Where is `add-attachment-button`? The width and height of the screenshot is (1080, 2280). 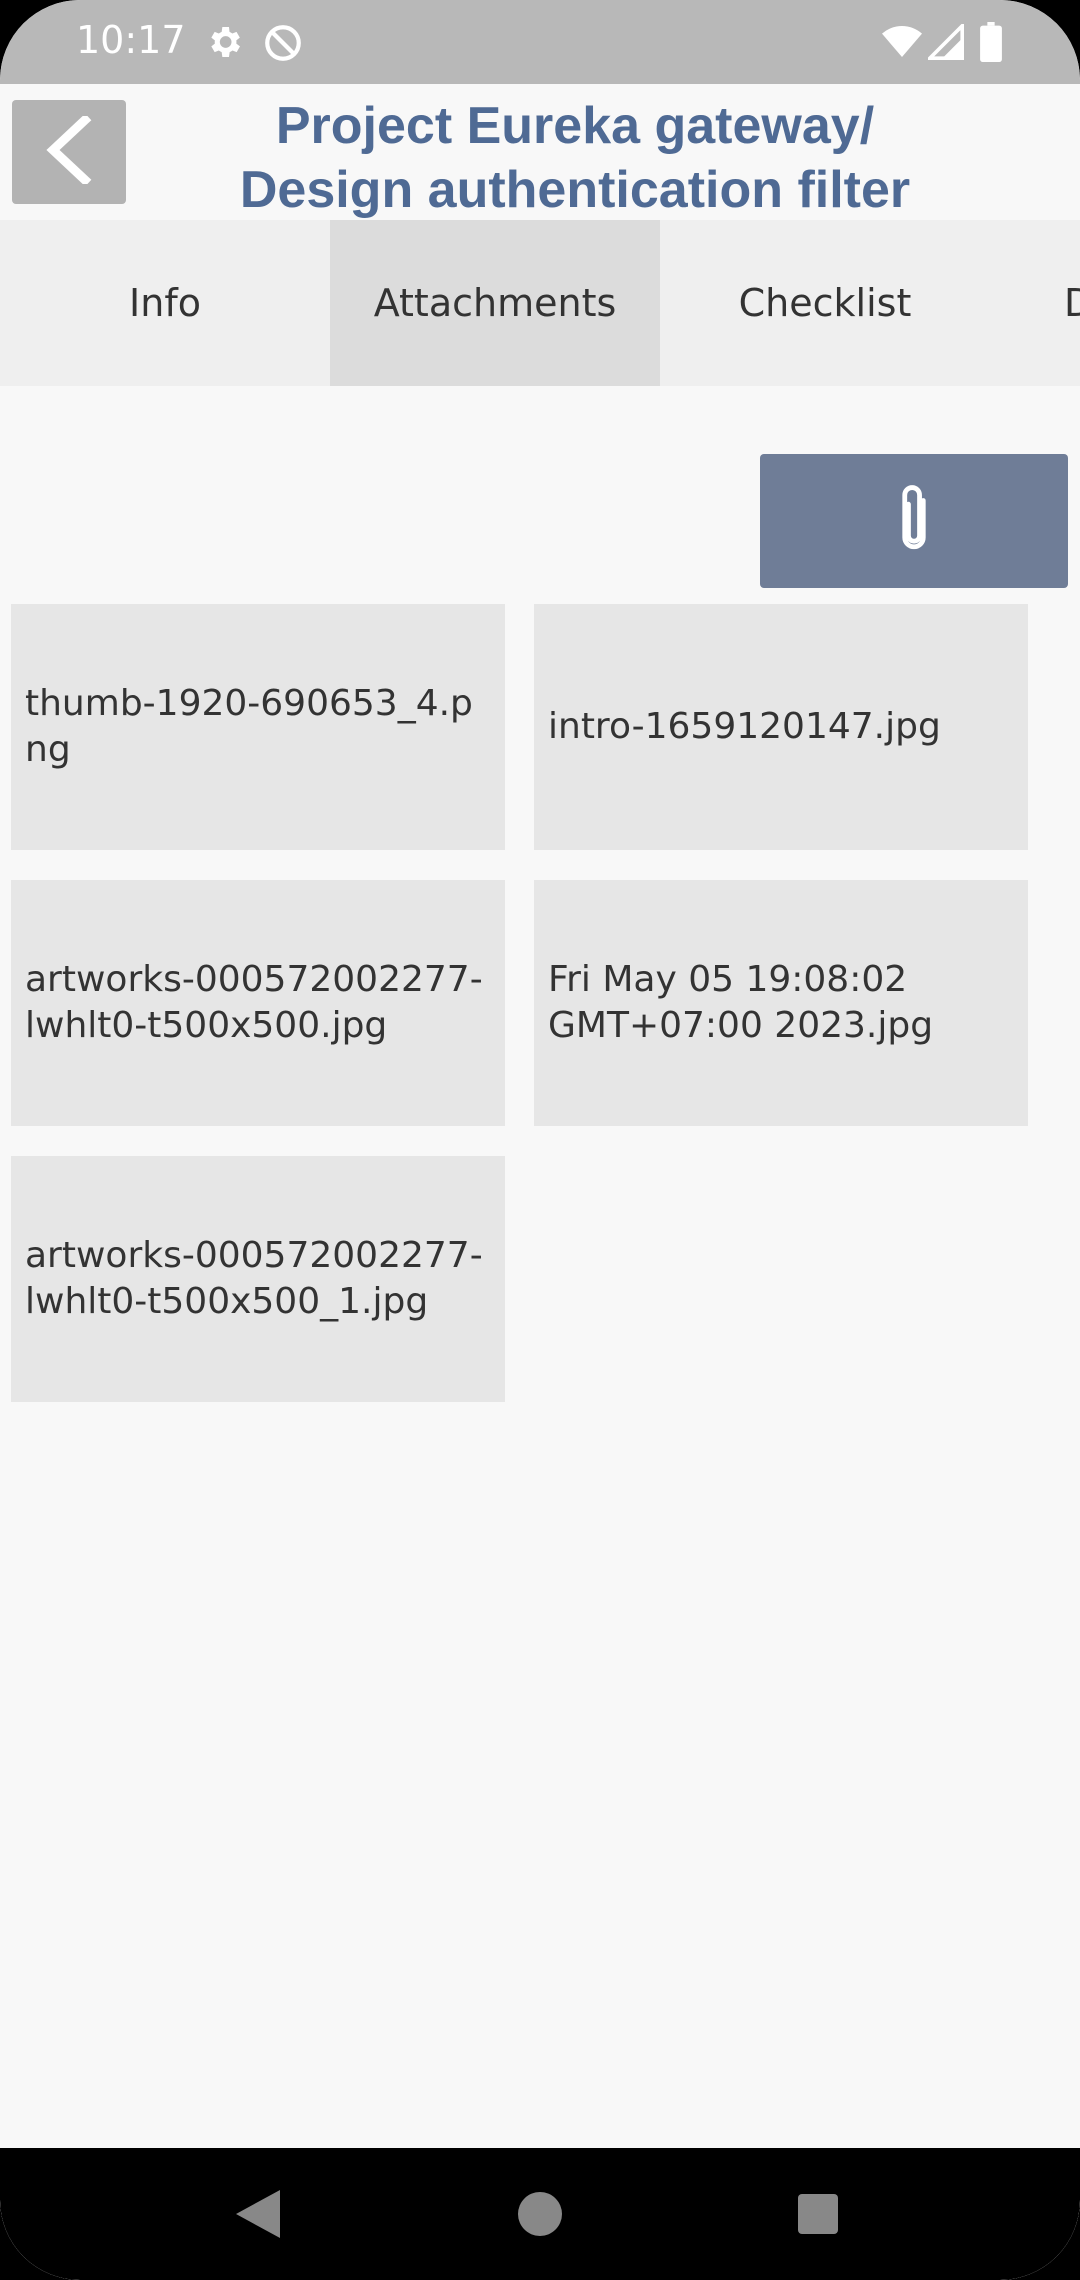
add-attachment-button is located at coordinates (914, 521).